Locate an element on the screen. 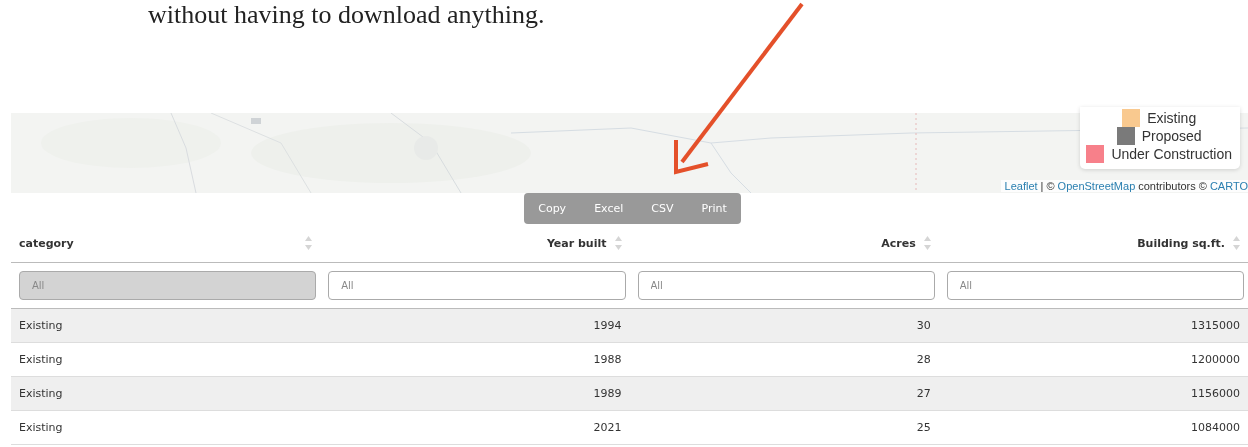  table-cell: 1084000 is located at coordinates (1093, 427).